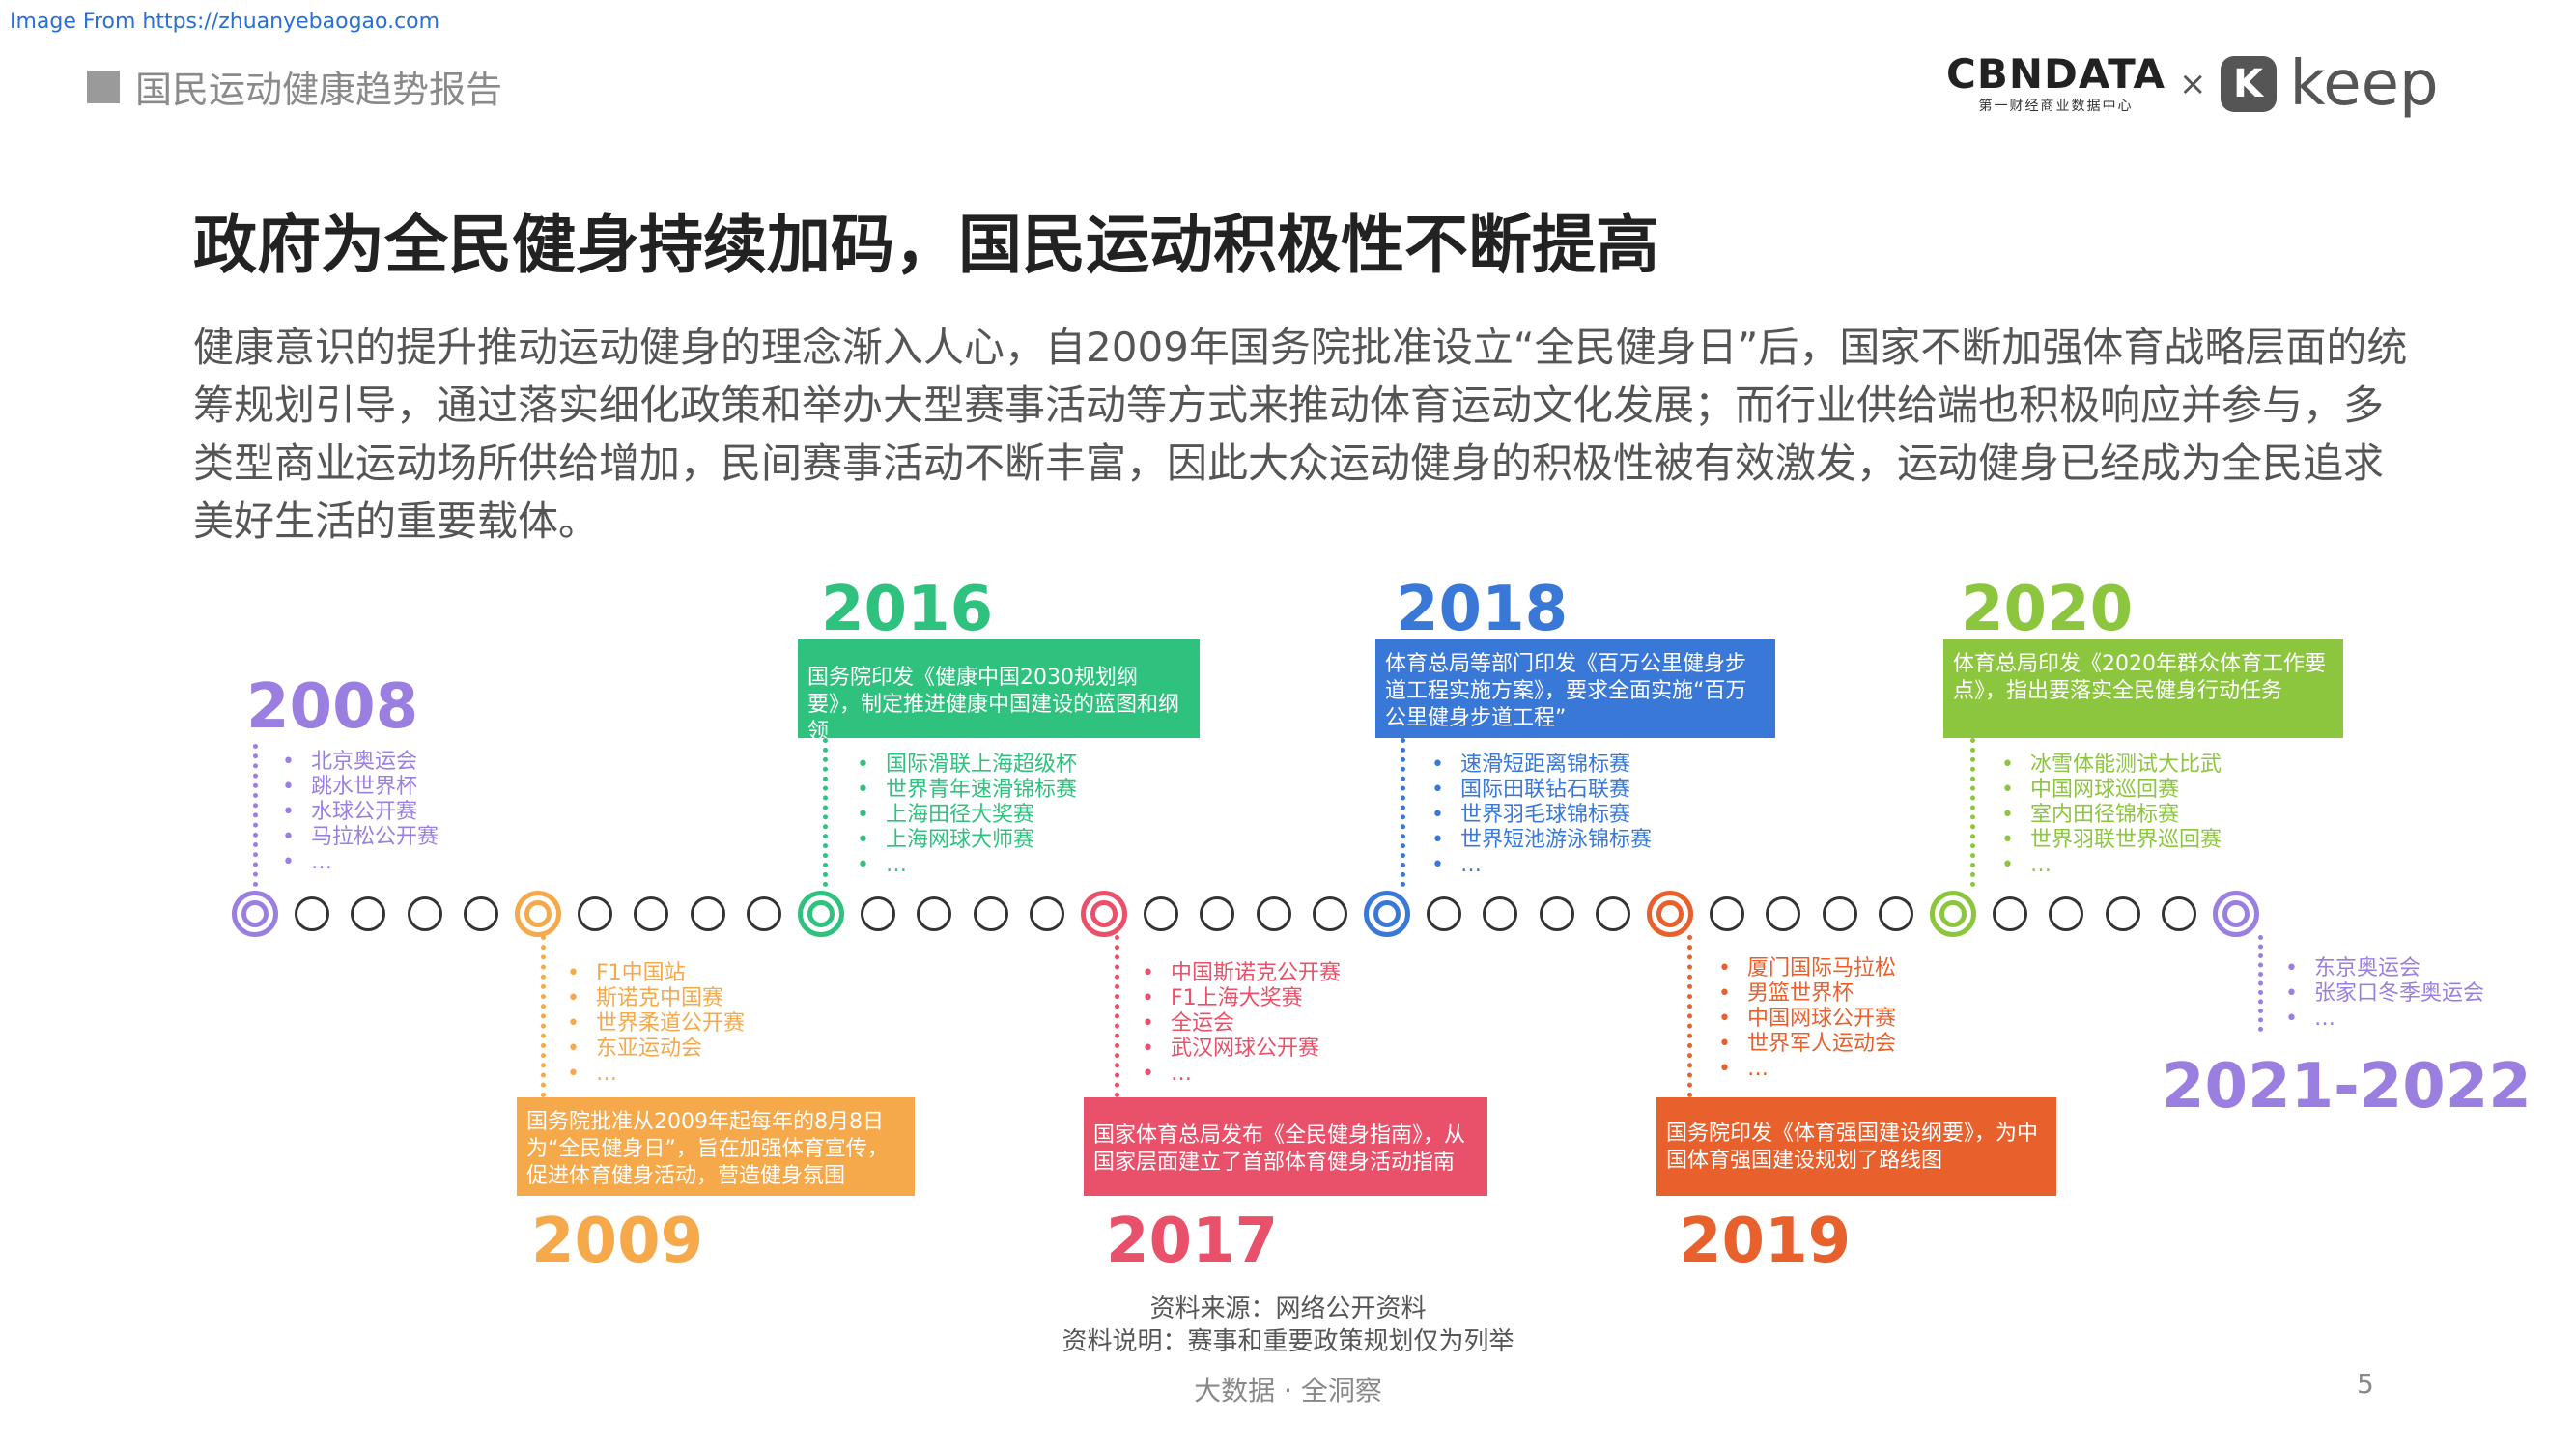 The image size is (2576, 1449). I want to click on page-title: 政府为全民健身持续加码，国民运动积极性不断提高, so click(926, 245).